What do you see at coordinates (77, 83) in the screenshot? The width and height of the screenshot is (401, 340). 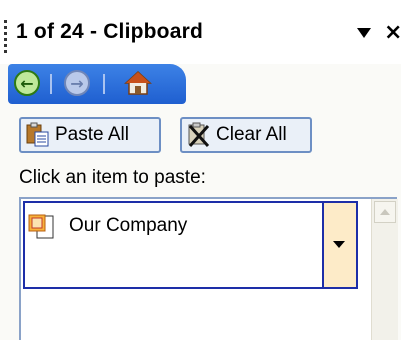 I see `forward-arrow-icon: →` at bounding box center [77, 83].